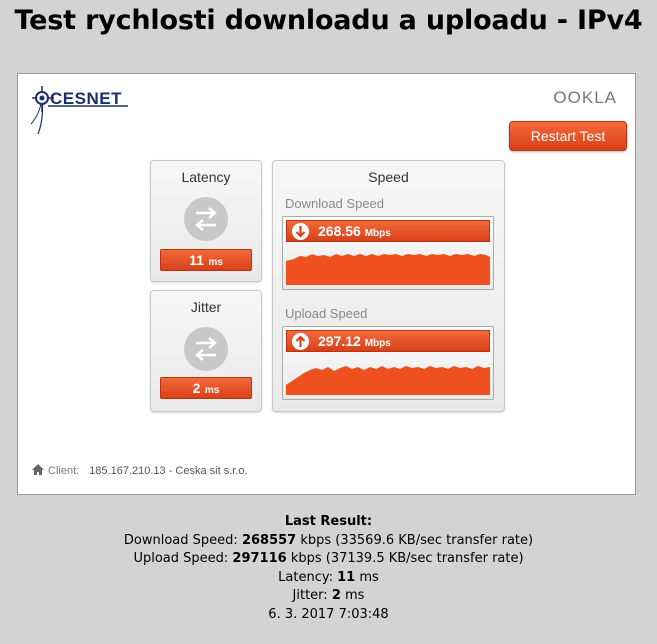 This screenshot has height=644, width=657. What do you see at coordinates (215, 262) in the screenshot?
I see `latency-unit: ms` at bounding box center [215, 262].